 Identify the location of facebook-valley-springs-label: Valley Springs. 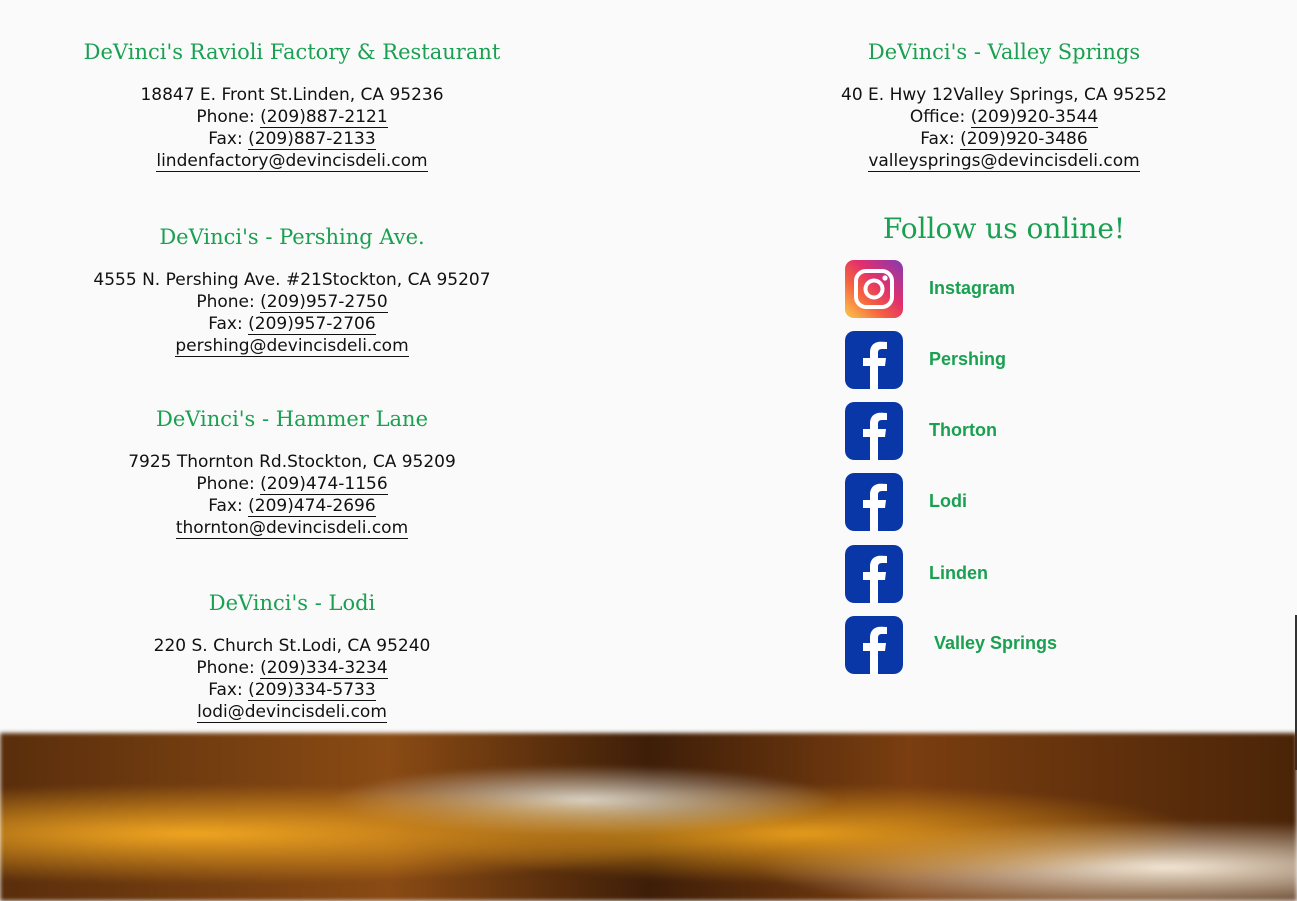
(995, 643).